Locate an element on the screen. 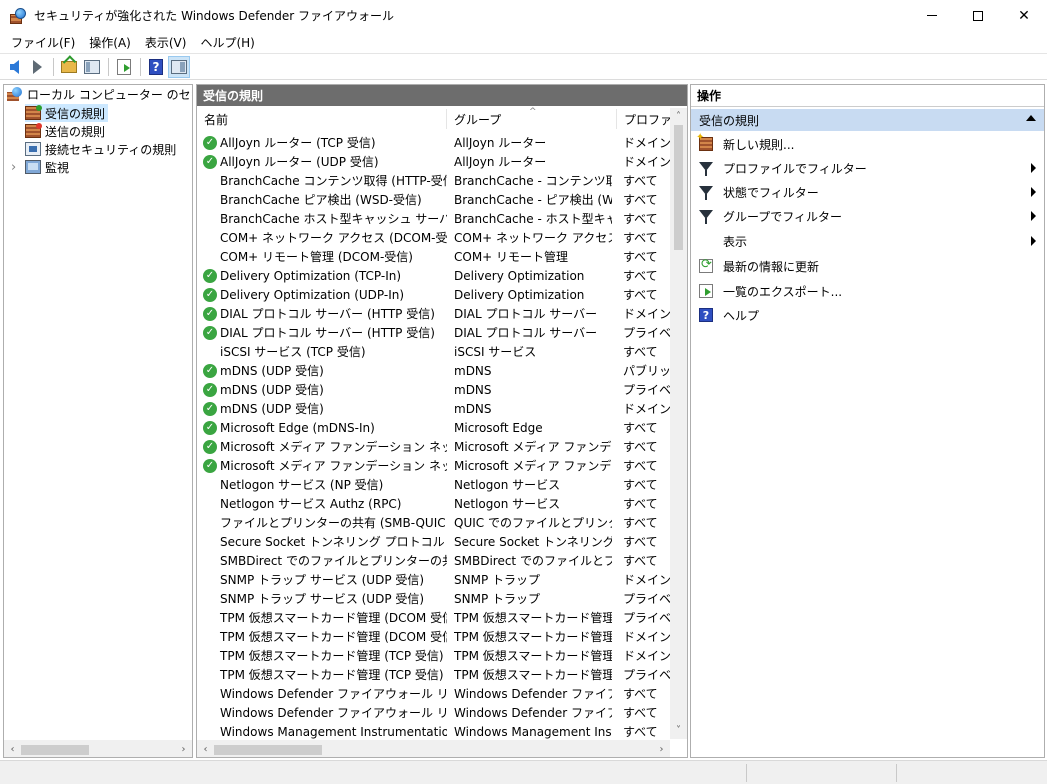 This screenshot has width=1047, height=784. table-row: Netlogon サービス (NP 受信) Netlogon サービス すべて is located at coordinates (433, 484).